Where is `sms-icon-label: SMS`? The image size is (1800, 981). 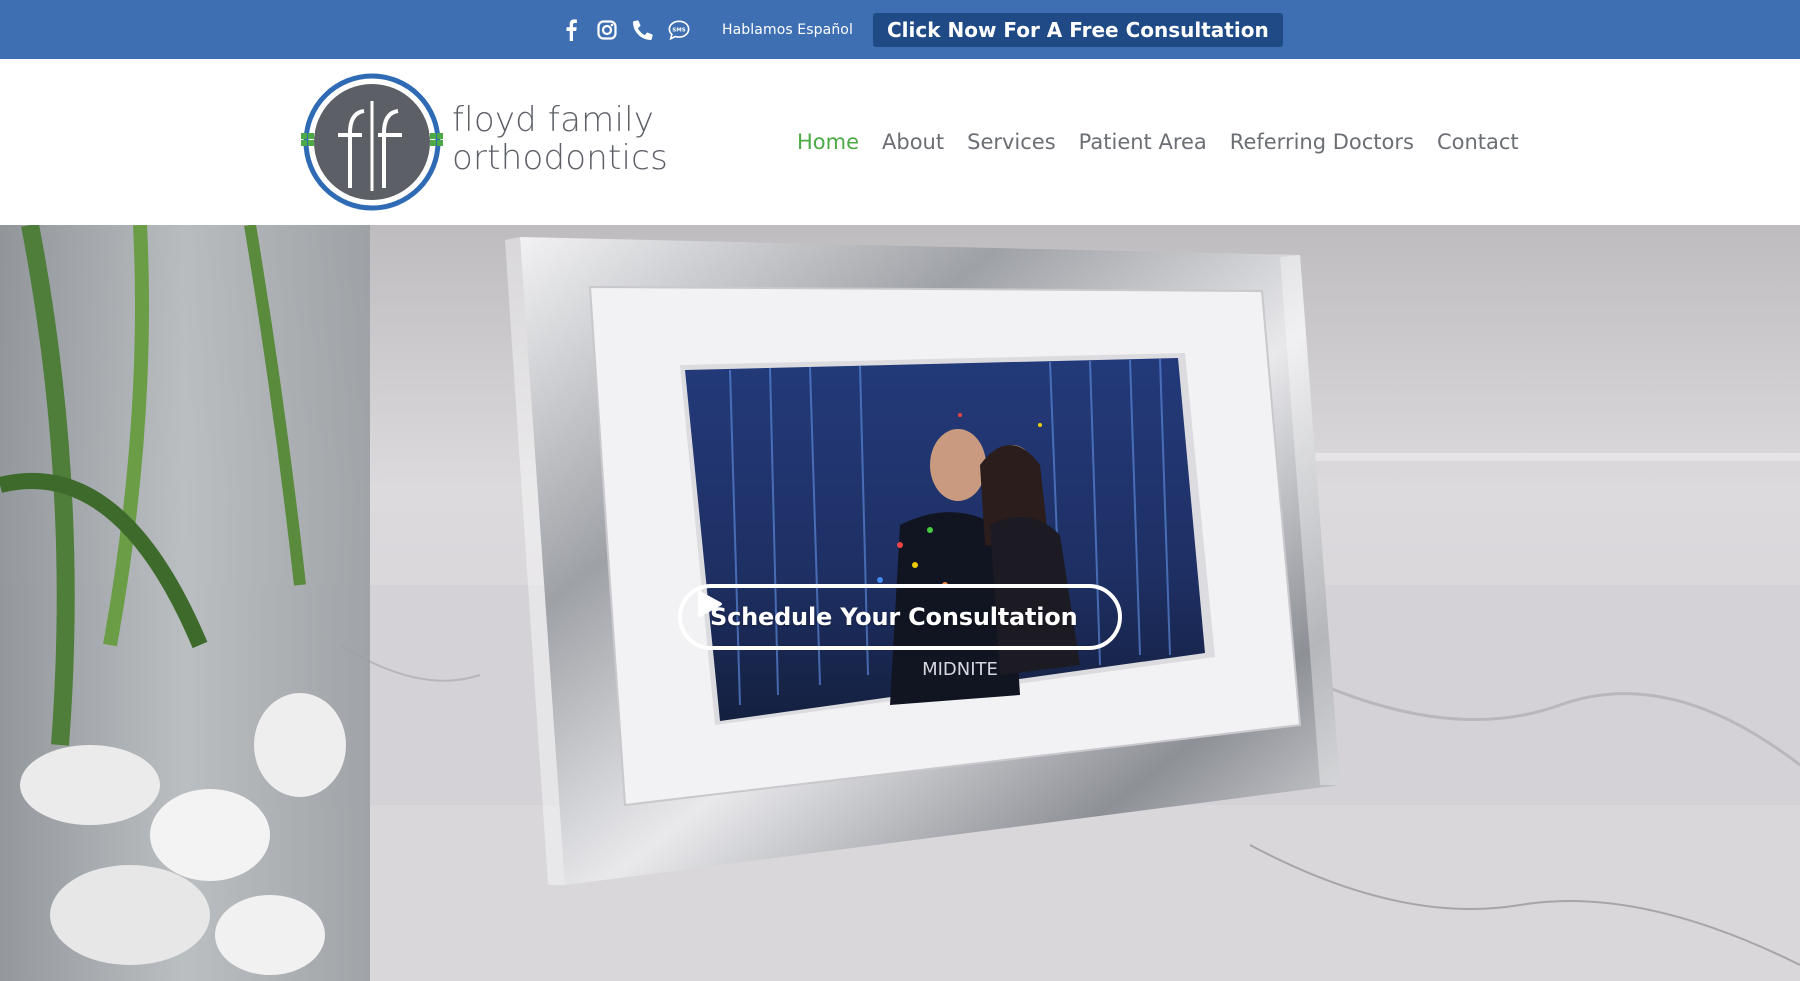
sms-icon-label: SMS is located at coordinates (678, 30).